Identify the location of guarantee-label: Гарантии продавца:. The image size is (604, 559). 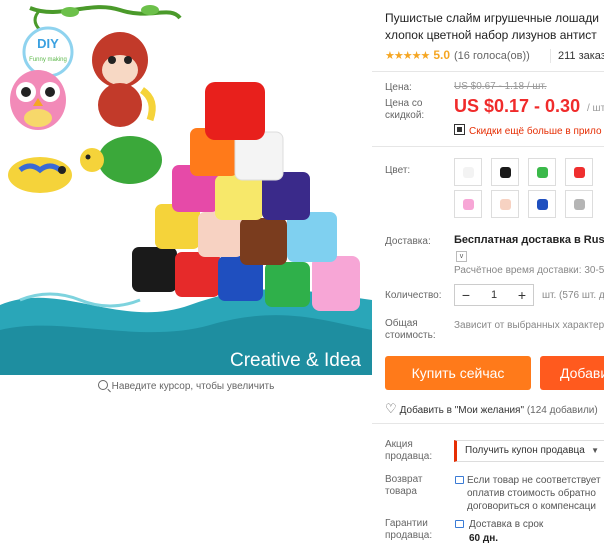
(409, 529).